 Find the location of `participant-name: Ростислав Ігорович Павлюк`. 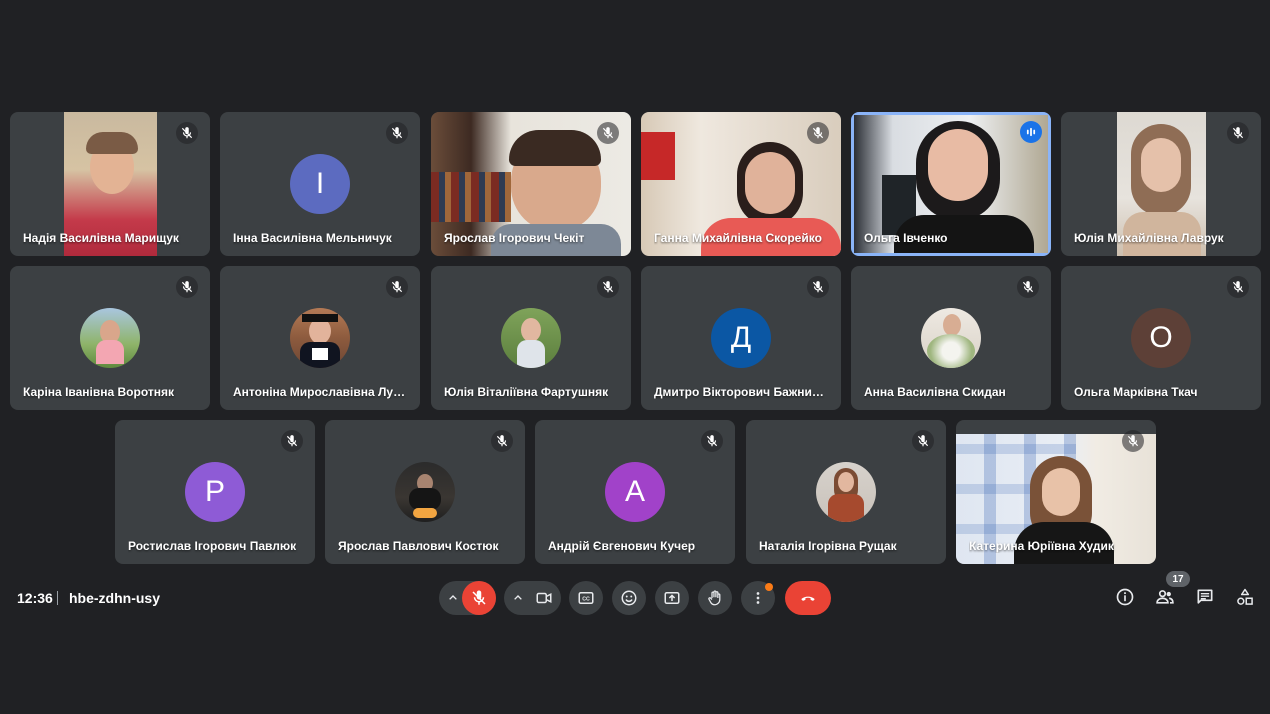

participant-name: Ростислав Ігорович Павлюк is located at coordinates (212, 546).